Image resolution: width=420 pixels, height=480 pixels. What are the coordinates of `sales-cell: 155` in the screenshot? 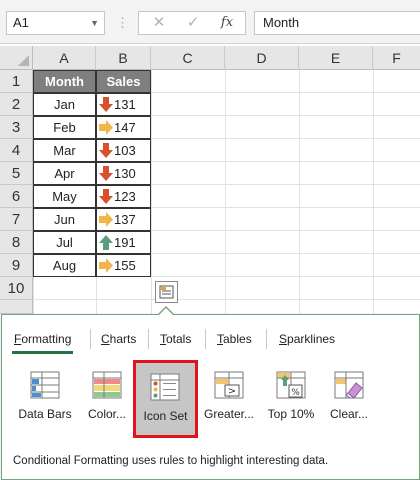 It's located at (123, 265).